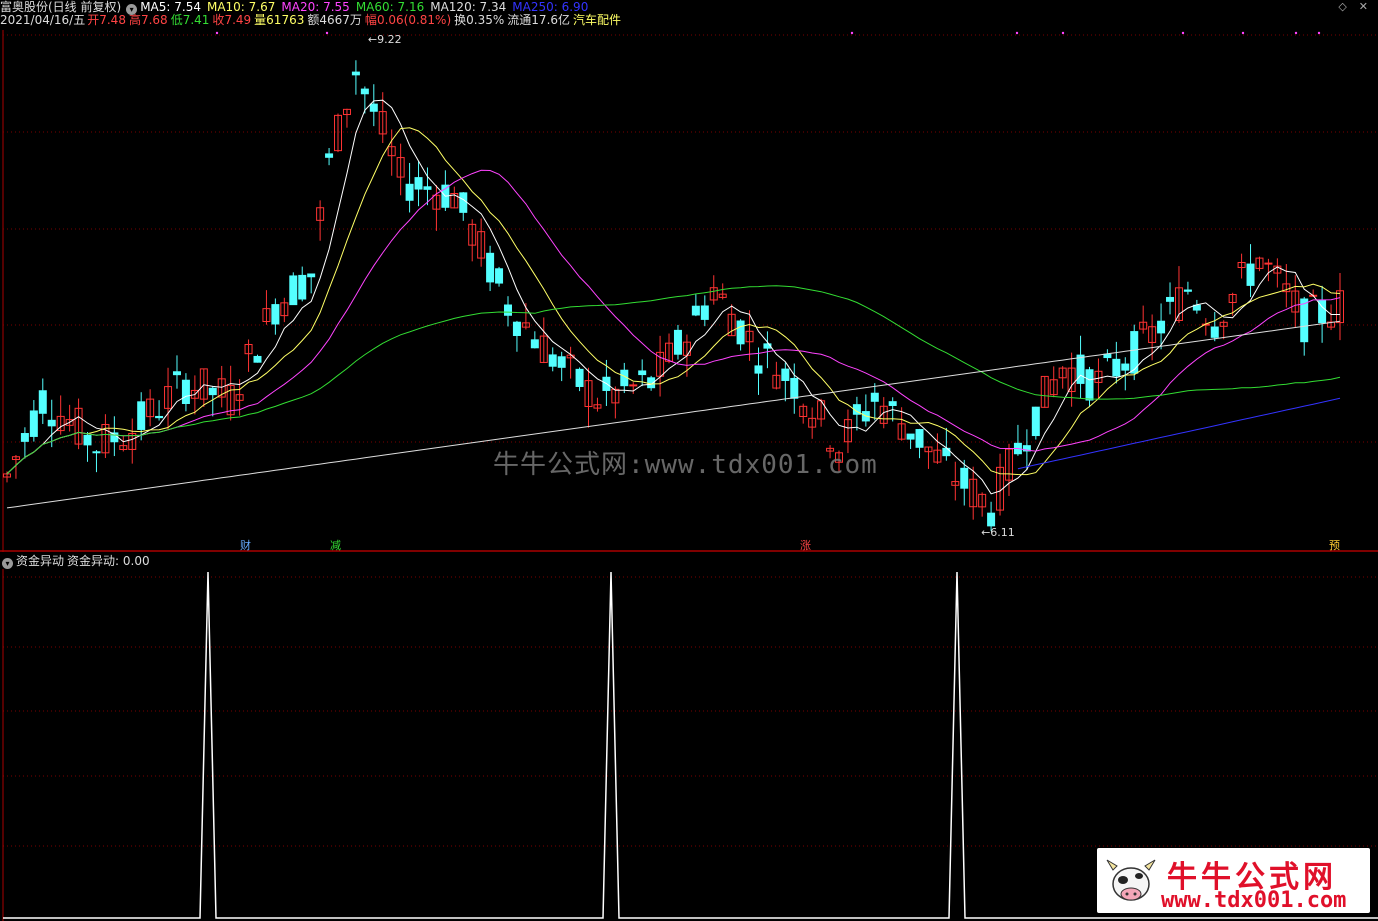 This screenshot has width=1378, height=921. What do you see at coordinates (1254, 900) in the screenshot?
I see `logo-url: www.tdx001.com` at bounding box center [1254, 900].